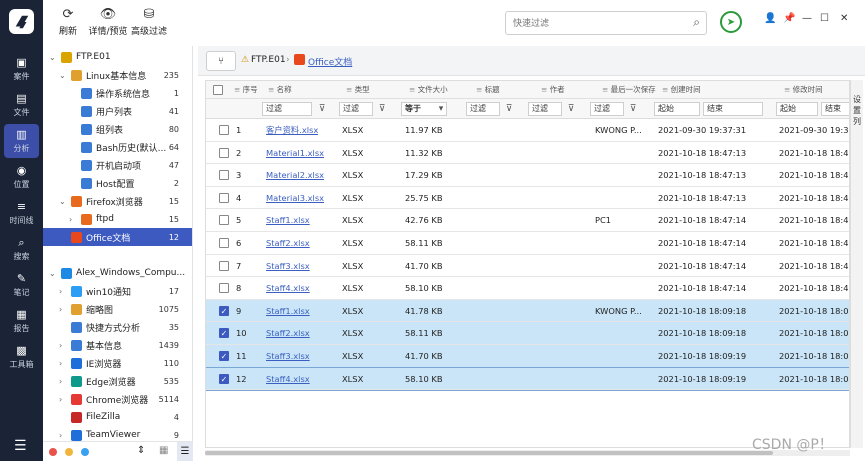  What do you see at coordinates (117, 417) in the screenshot?
I see `tree-item: FileZilla 4` at bounding box center [117, 417].